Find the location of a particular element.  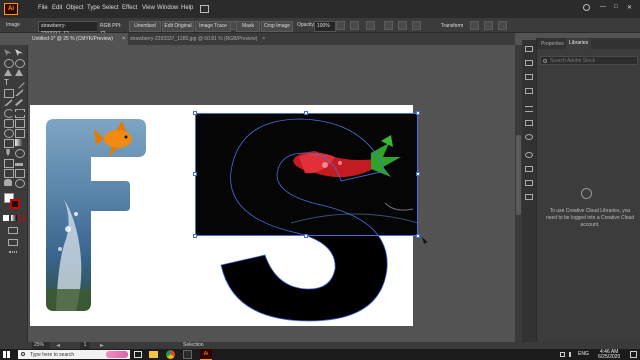

unembed-button: Unembed is located at coordinates (145, 26).